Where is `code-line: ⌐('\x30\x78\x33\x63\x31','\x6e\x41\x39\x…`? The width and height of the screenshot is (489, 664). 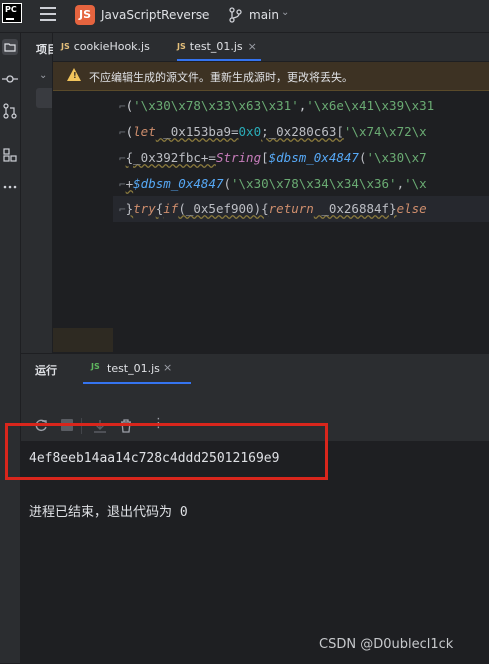 code-line: ⌐('\x30\x78\x33\x63\x31','\x6e\x41\x39\x… is located at coordinates (276, 106).